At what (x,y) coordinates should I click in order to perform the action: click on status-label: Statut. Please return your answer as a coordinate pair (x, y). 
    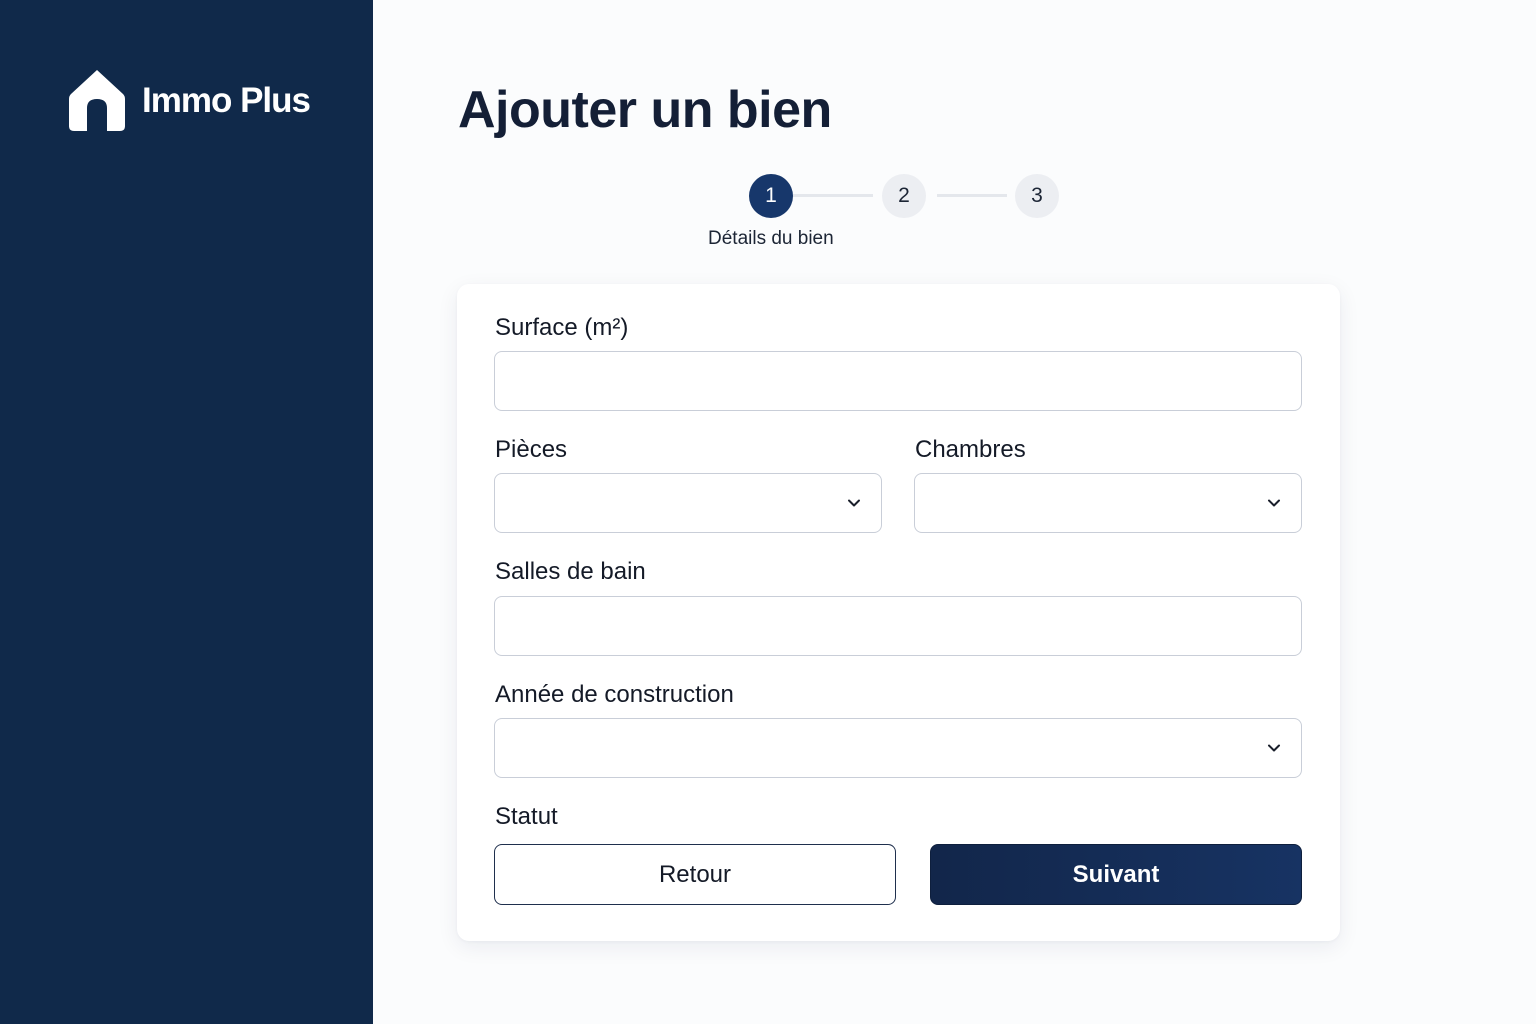
    Looking at the image, I should click on (526, 816).